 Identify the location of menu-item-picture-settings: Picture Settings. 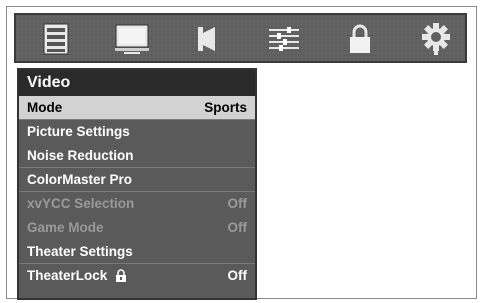
(137, 132).